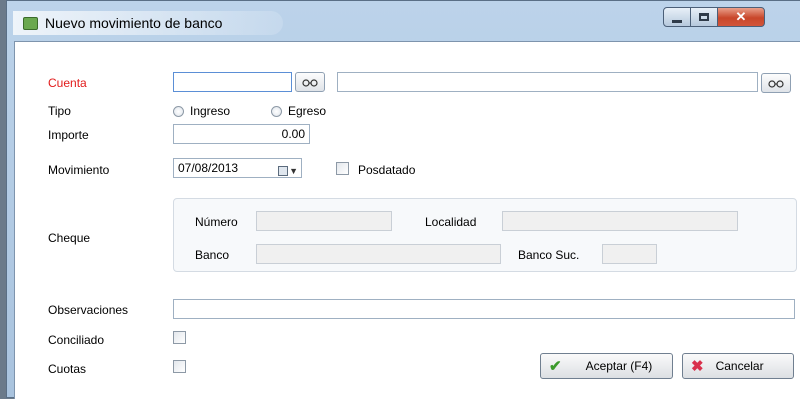 This screenshot has height=399, width=800. I want to click on cuenta-name-input, so click(547, 82).